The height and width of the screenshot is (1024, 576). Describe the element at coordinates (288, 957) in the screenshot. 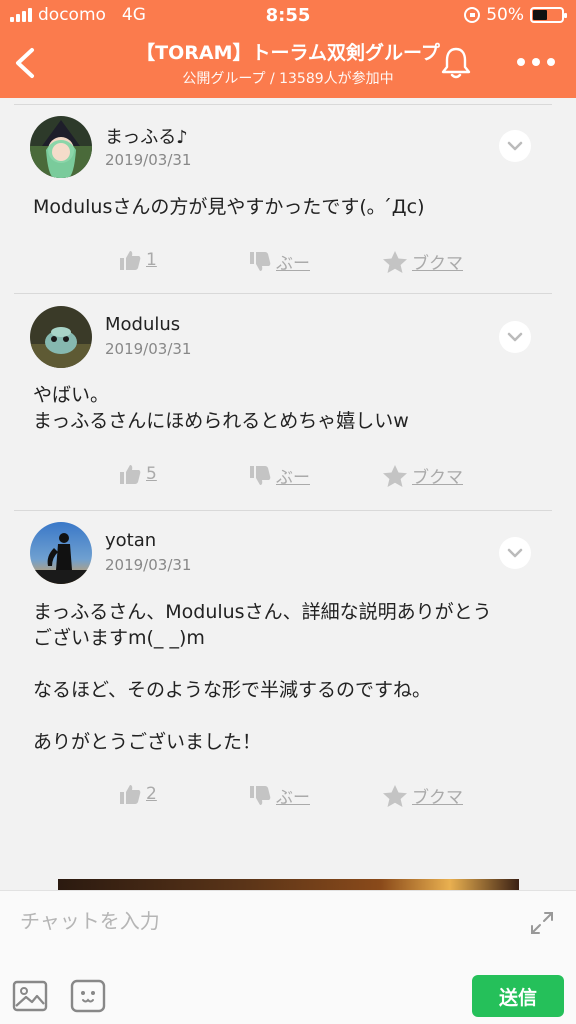

I see `compose-bar: 送信` at that location.